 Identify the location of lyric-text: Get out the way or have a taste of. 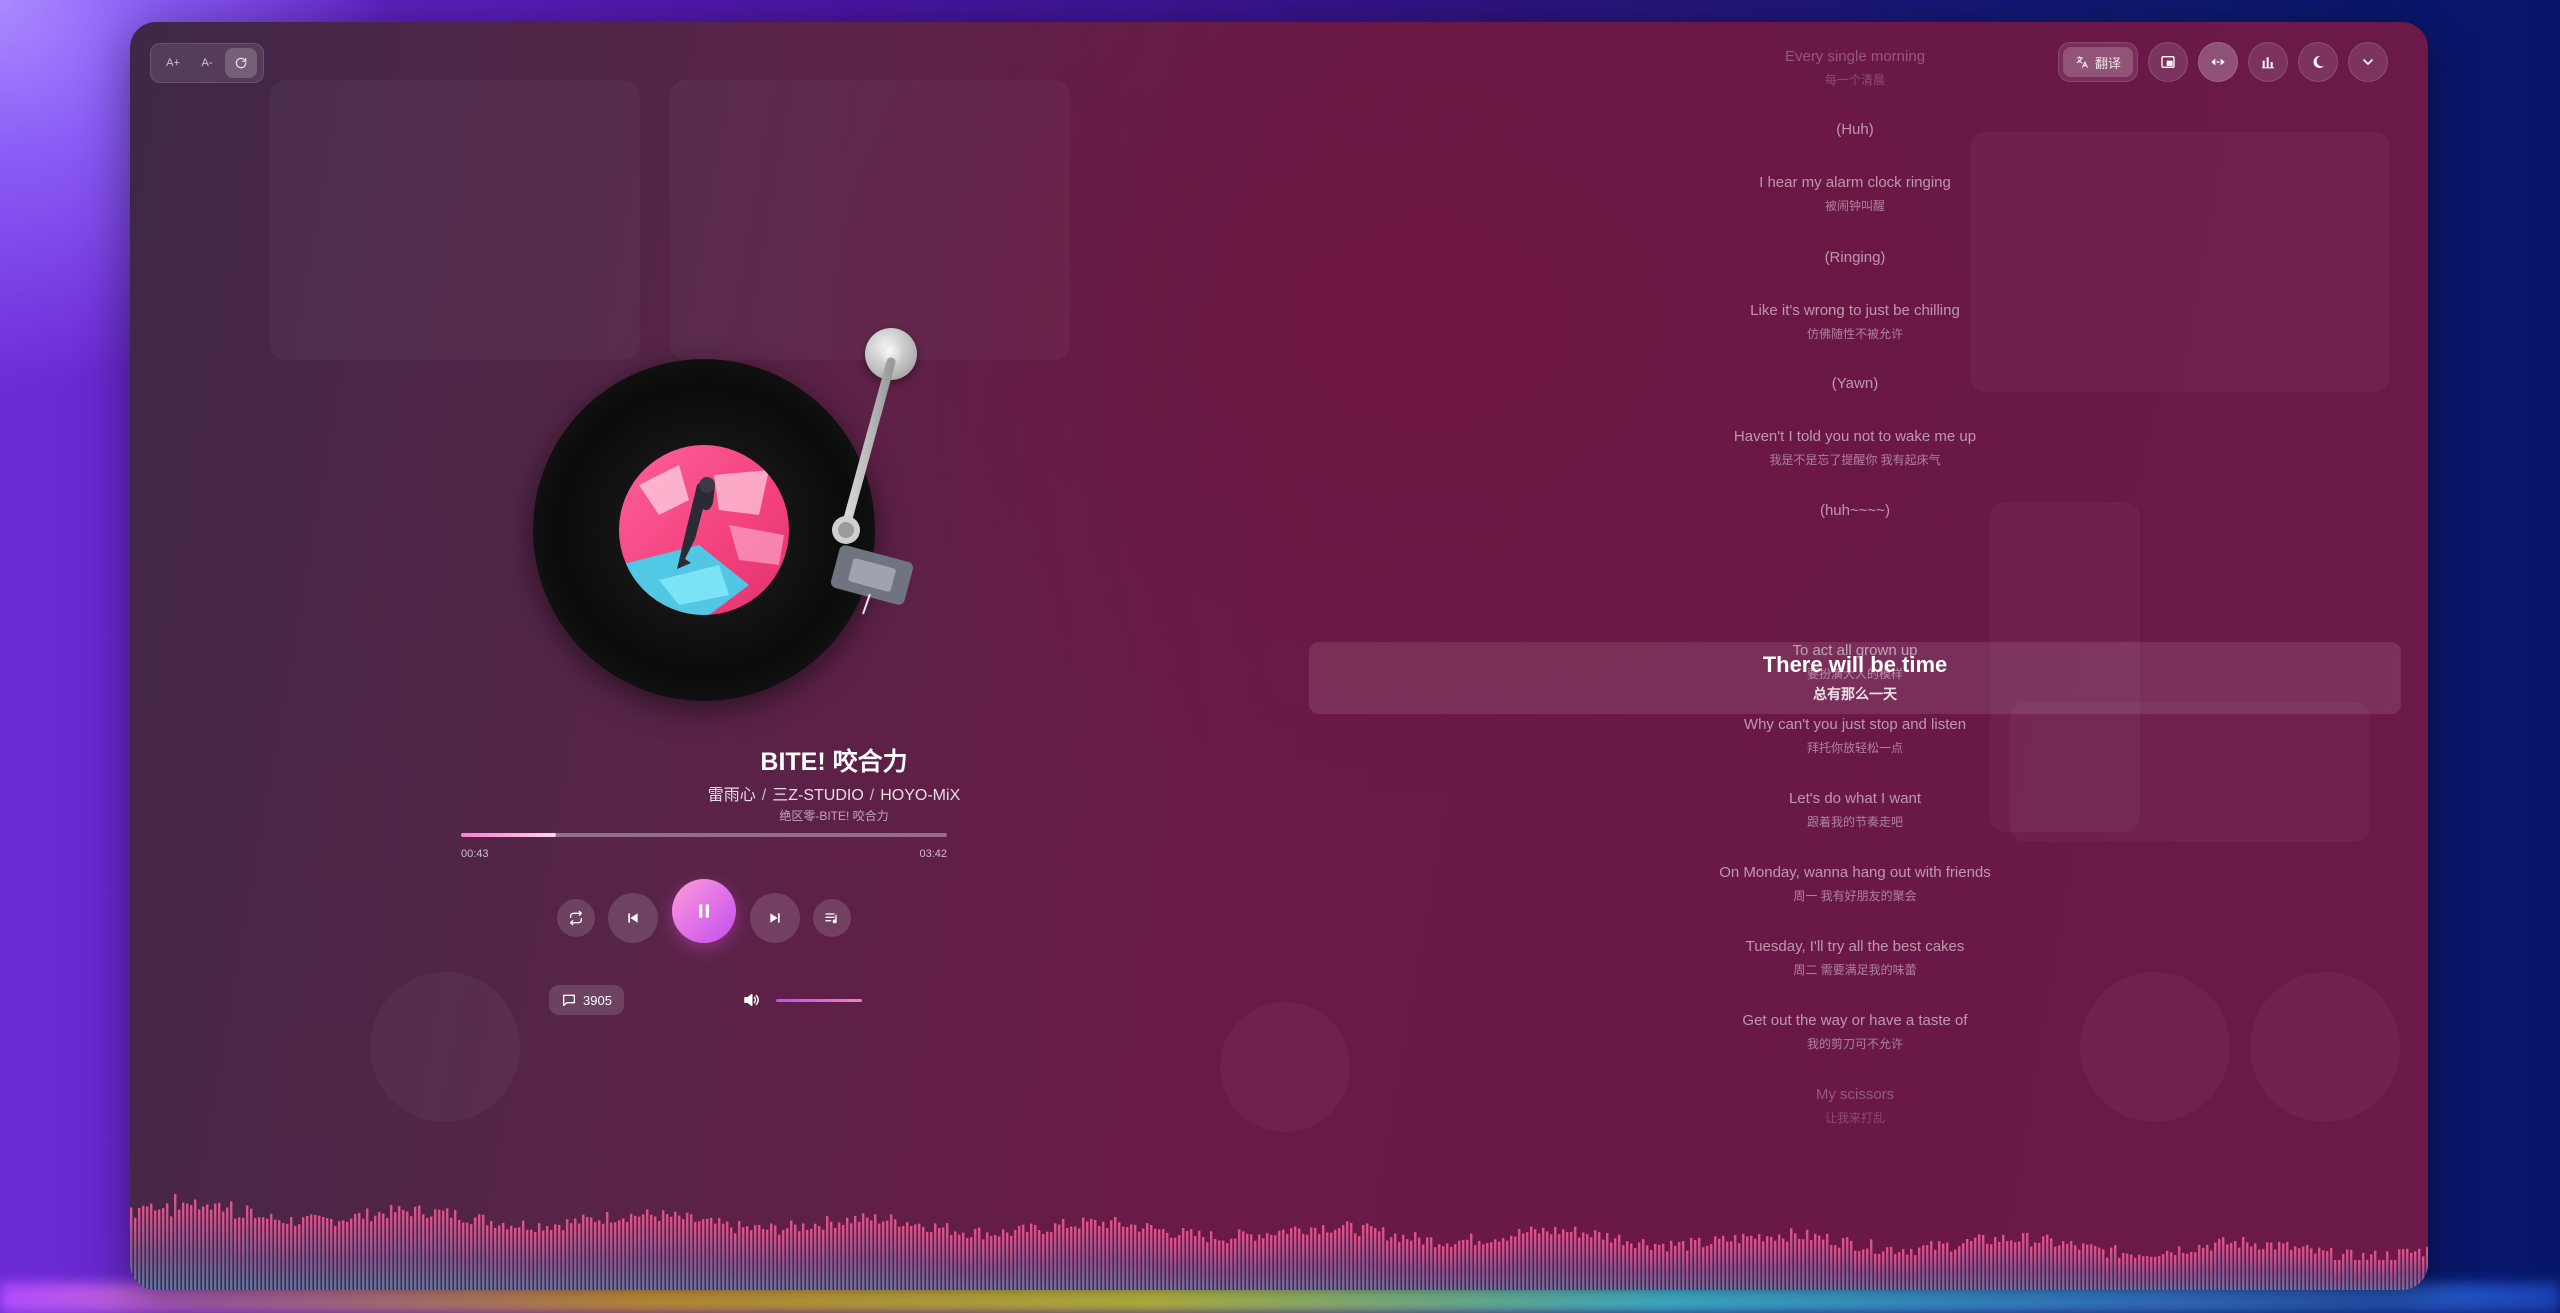
(1855, 1020).